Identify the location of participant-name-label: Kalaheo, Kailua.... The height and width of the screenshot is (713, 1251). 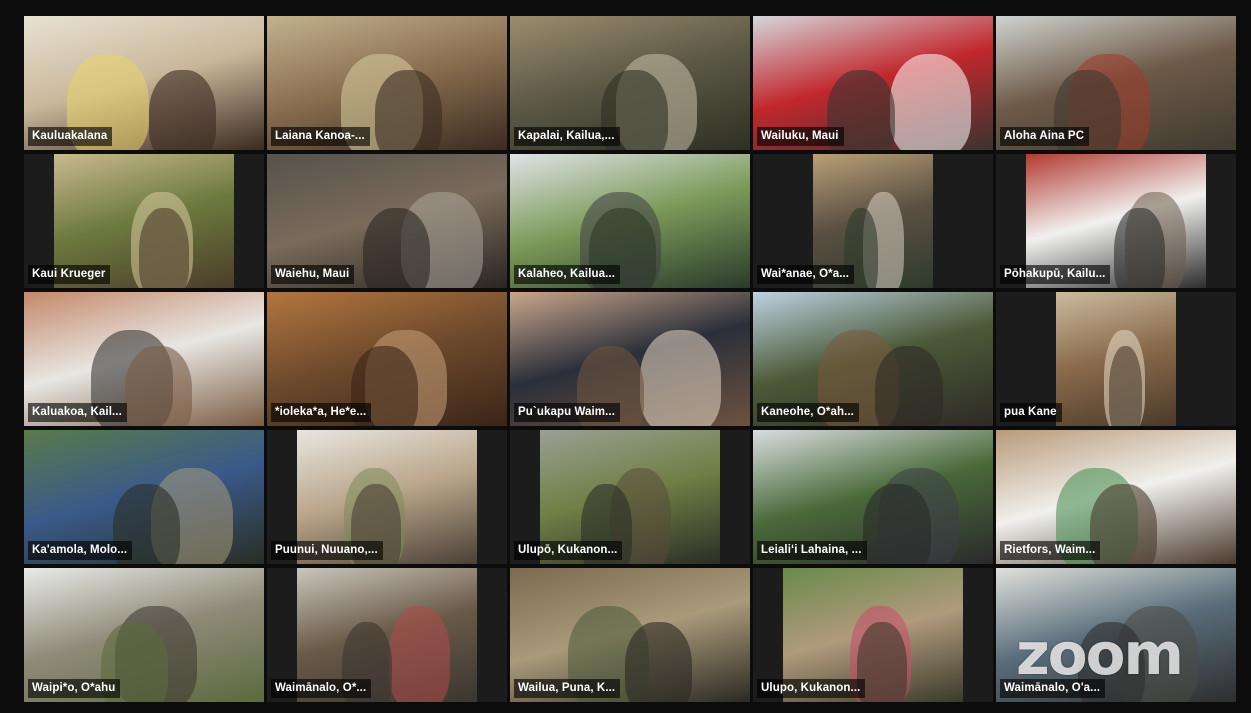
(567, 274).